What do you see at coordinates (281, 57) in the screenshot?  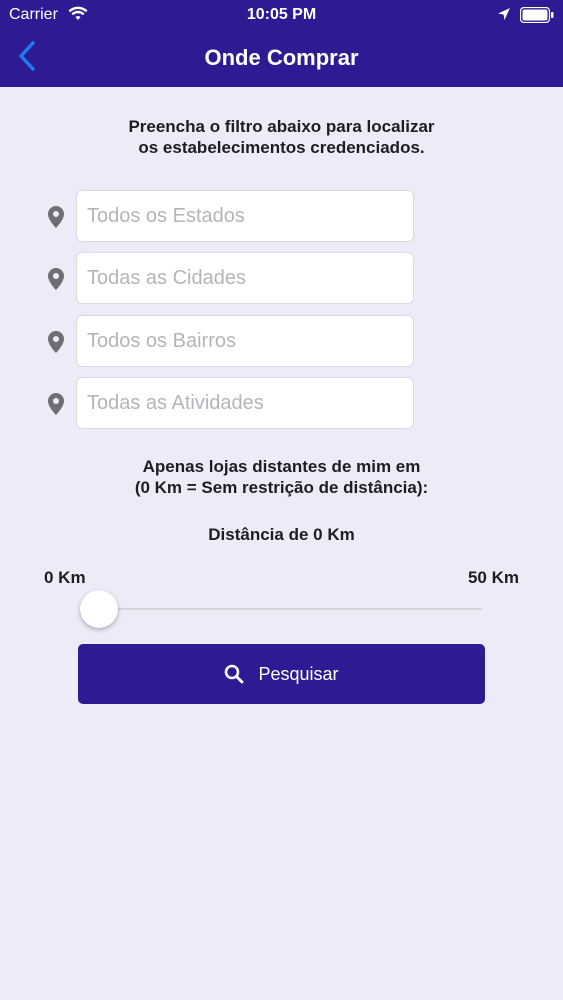 I see `page-title: Onde Comprar` at bounding box center [281, 57].